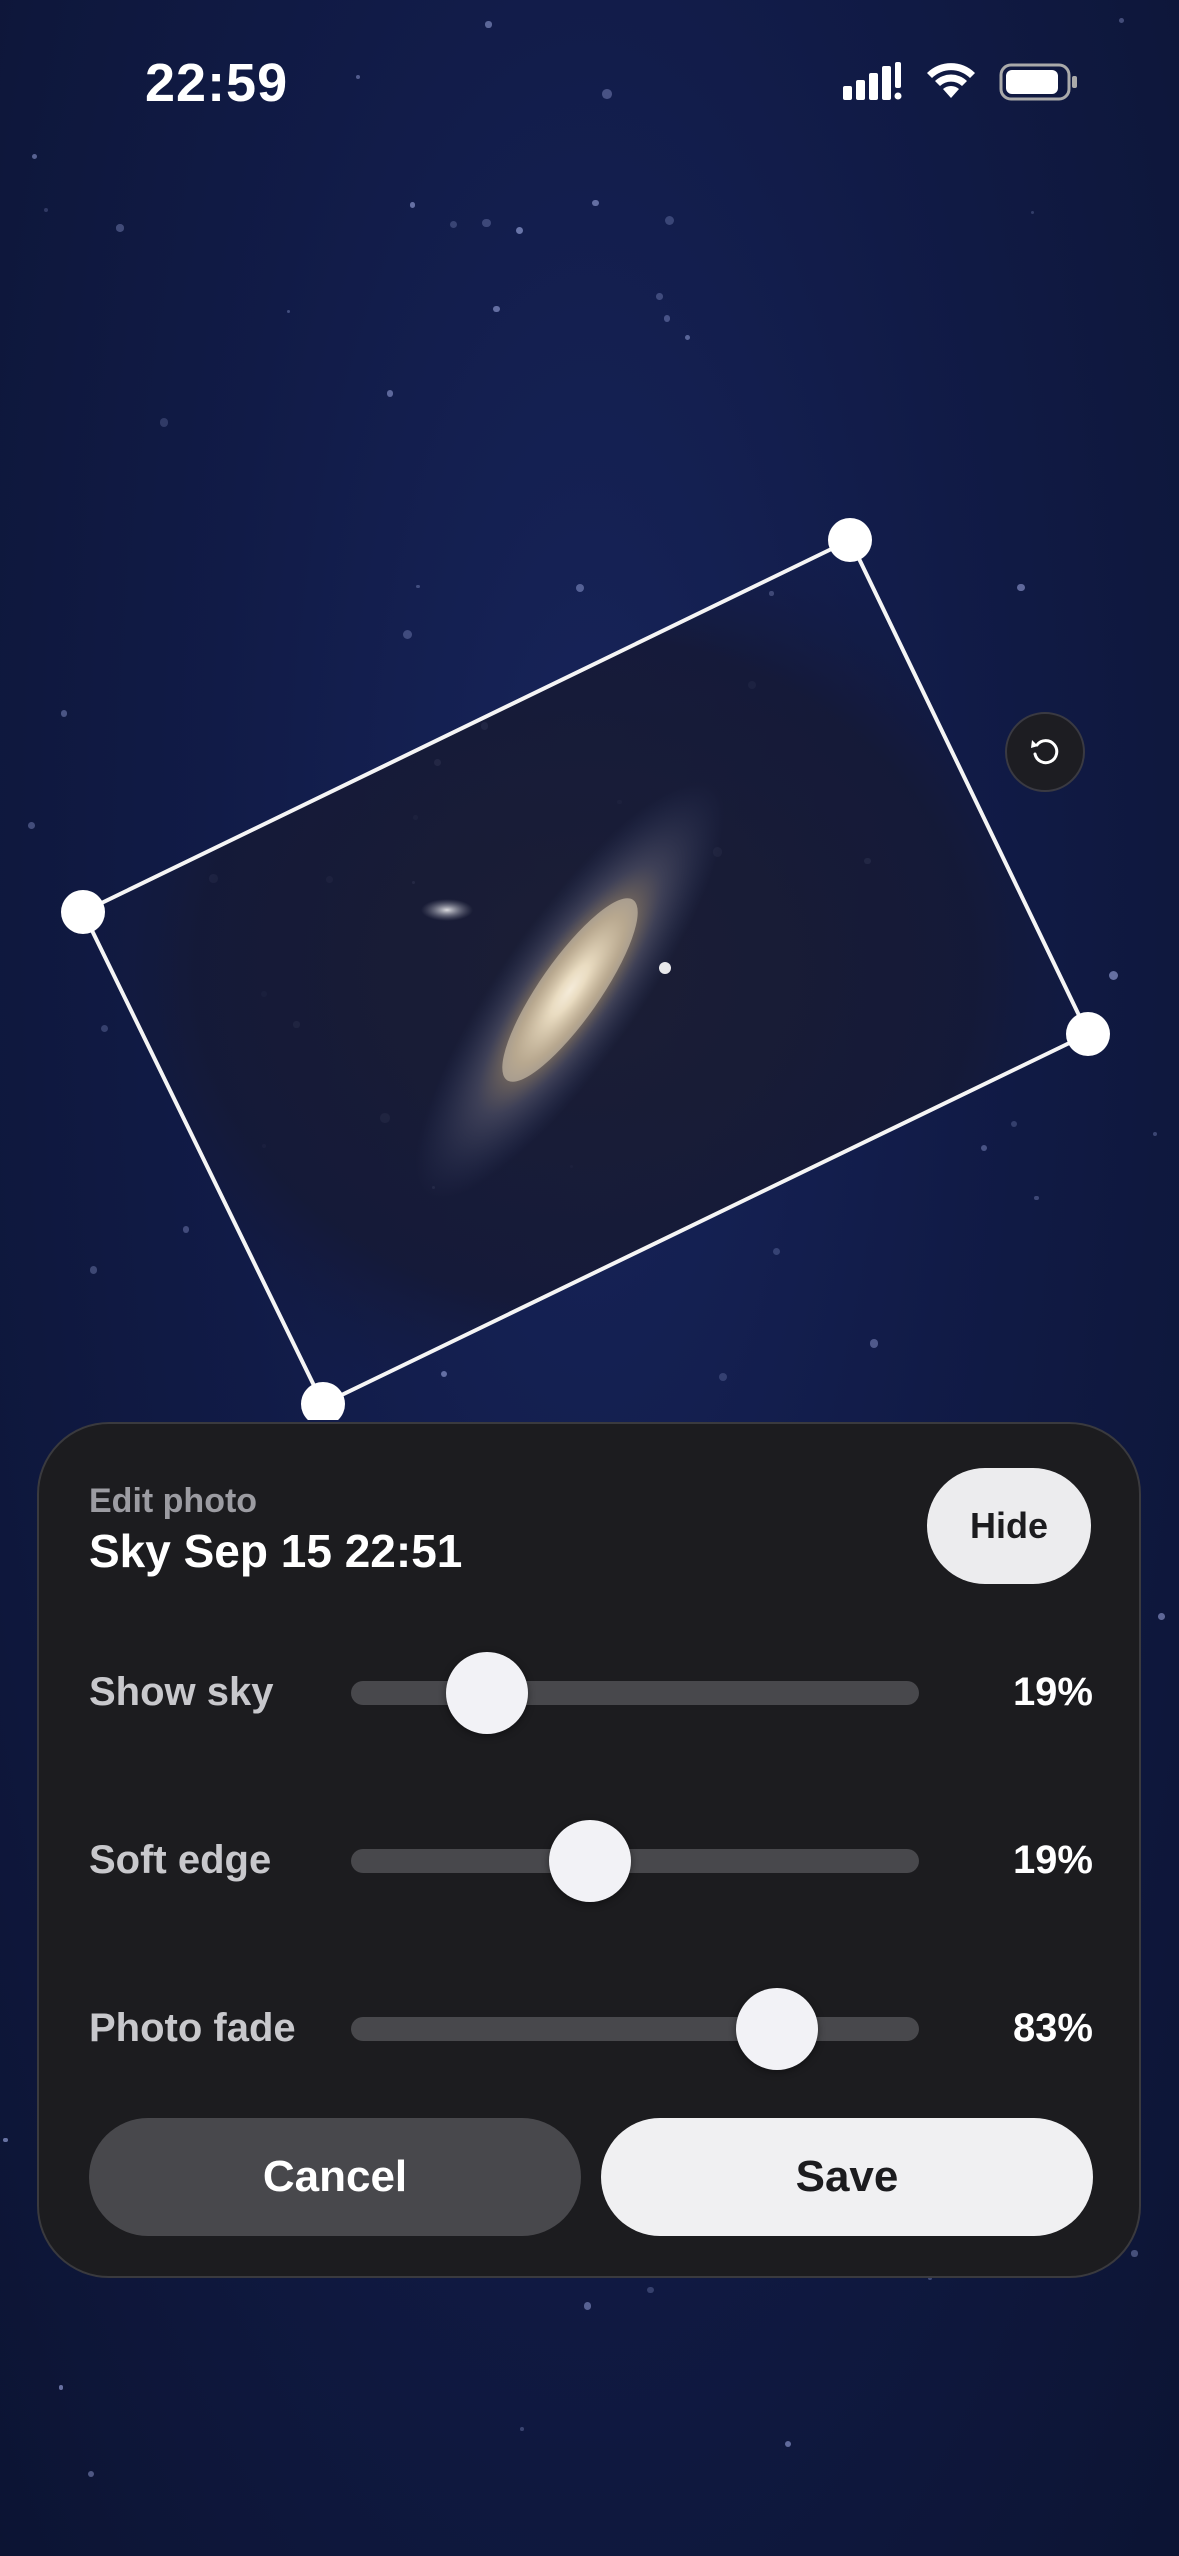 The height and width of the screenshot is (2556, 1179). I want to click on save-button: Save, so click(847, 2177).